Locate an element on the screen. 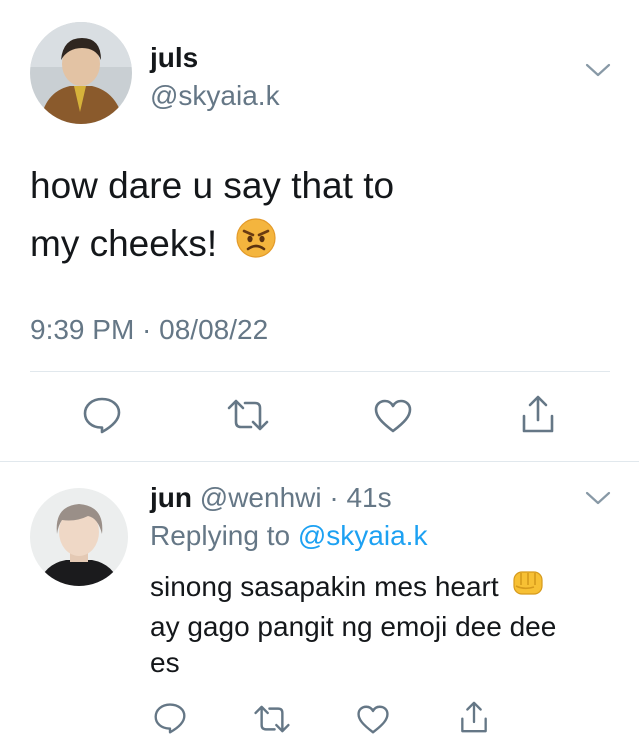 The height and width of the screenshot is (752, 639). reply-header: jun @wenhwi · 41s is located at coordinates (271, 498).